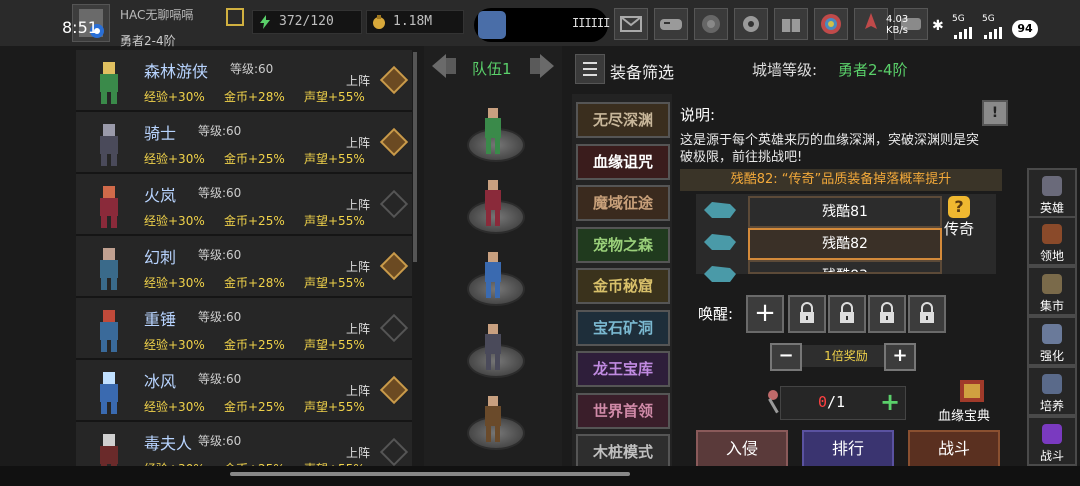 Image resolution: width=1080 pixels, height=486 pixels. Describe the element at coordinates (871, 24) in the screenshot. I see `rocket-button` at that location.